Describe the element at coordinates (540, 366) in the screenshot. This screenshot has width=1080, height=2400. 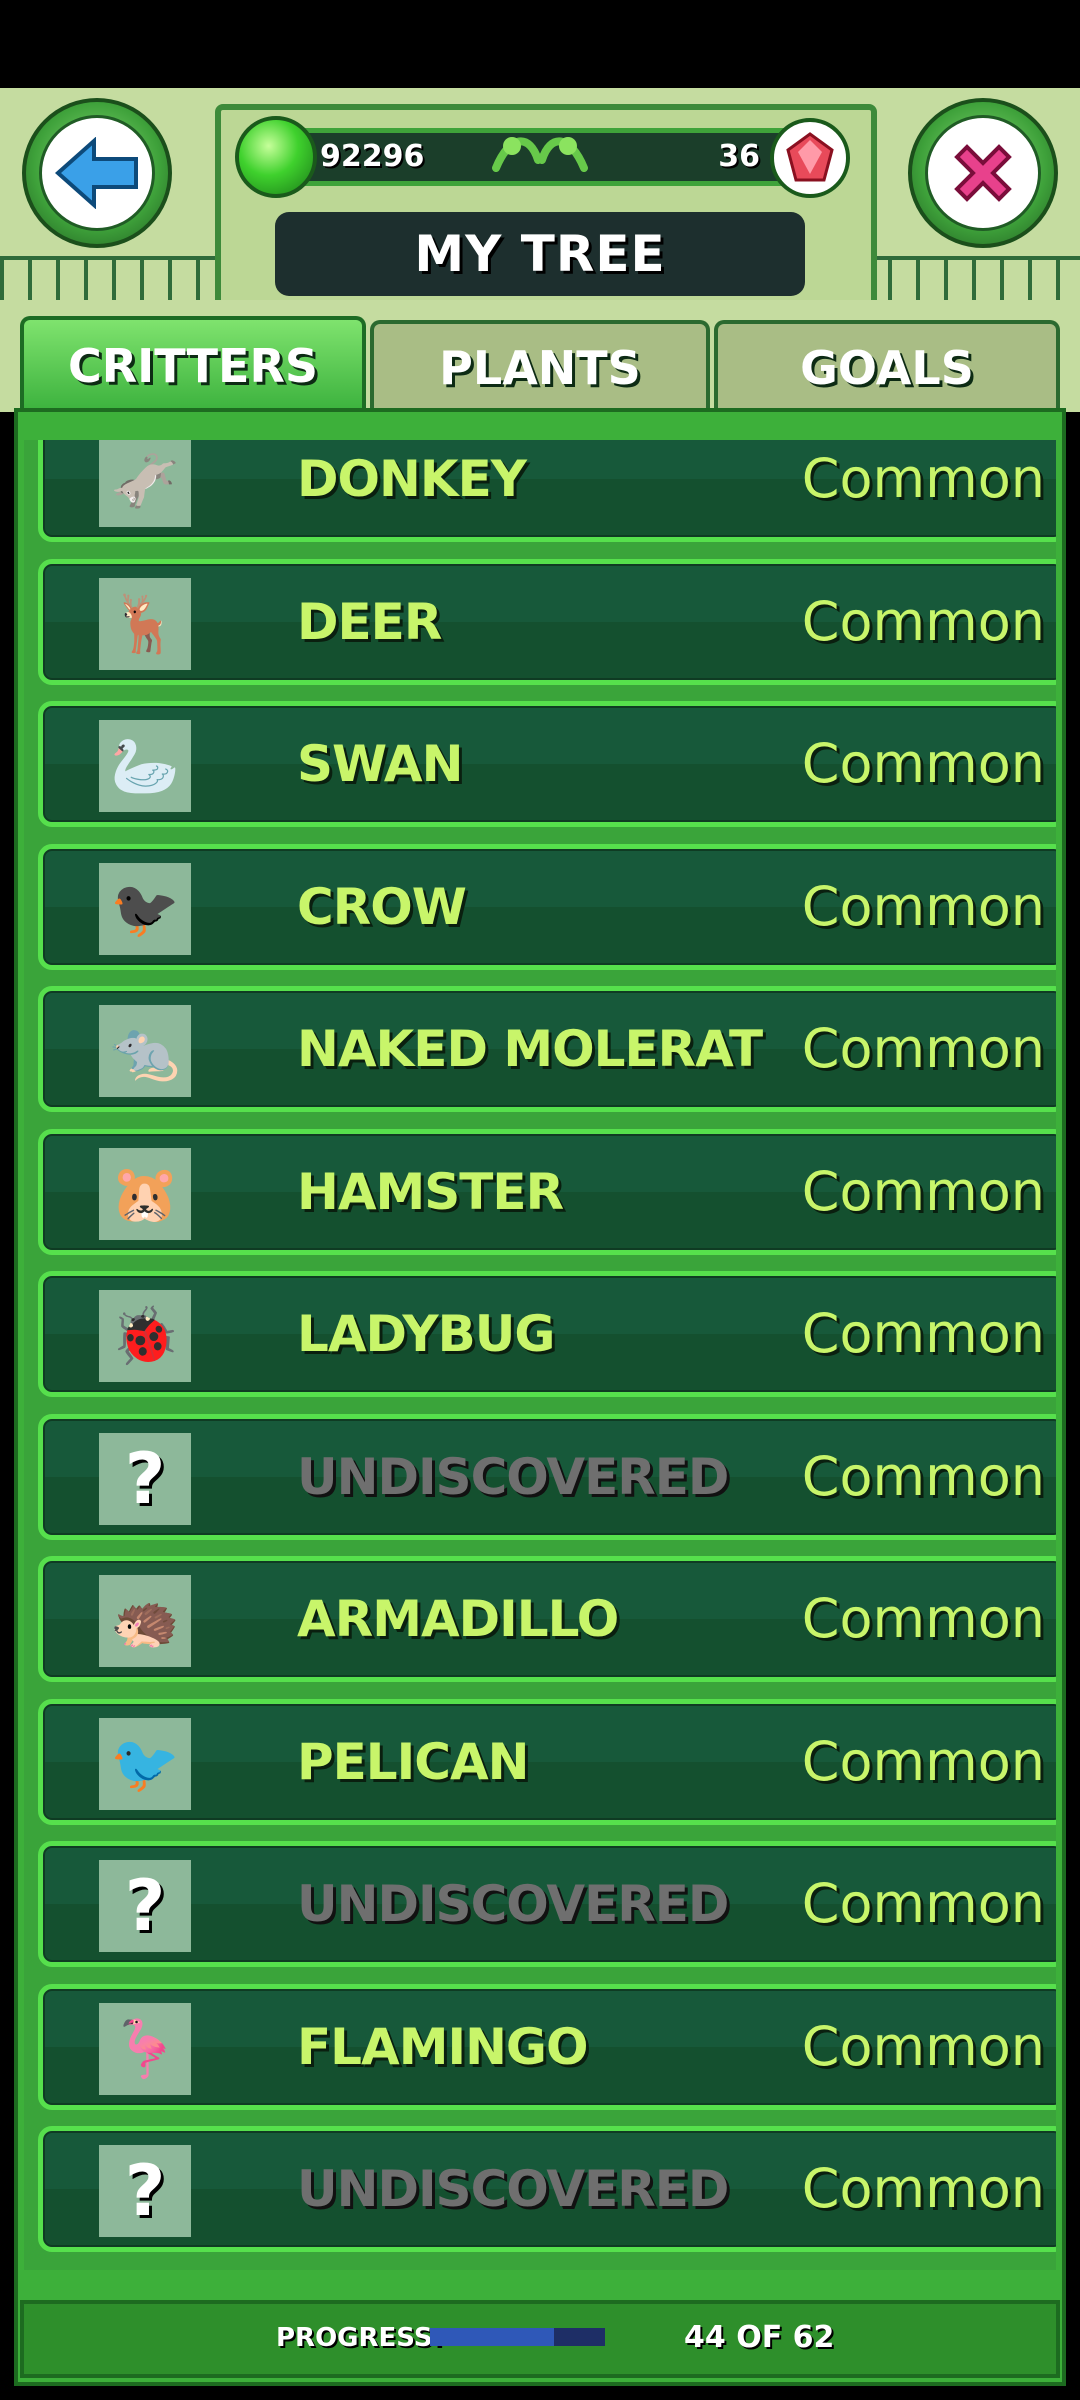
I see `tab-plants: PLANTS` at that location.